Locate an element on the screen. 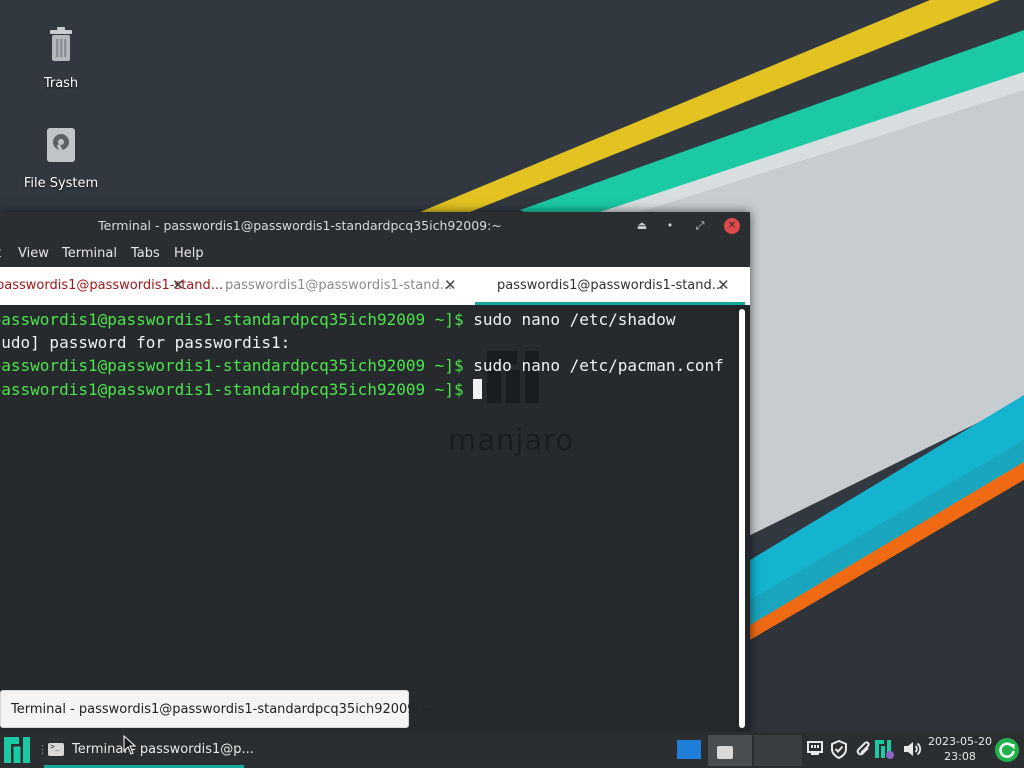  clock: 2023-05-20 23:08 is located at coordinates (960, 749).